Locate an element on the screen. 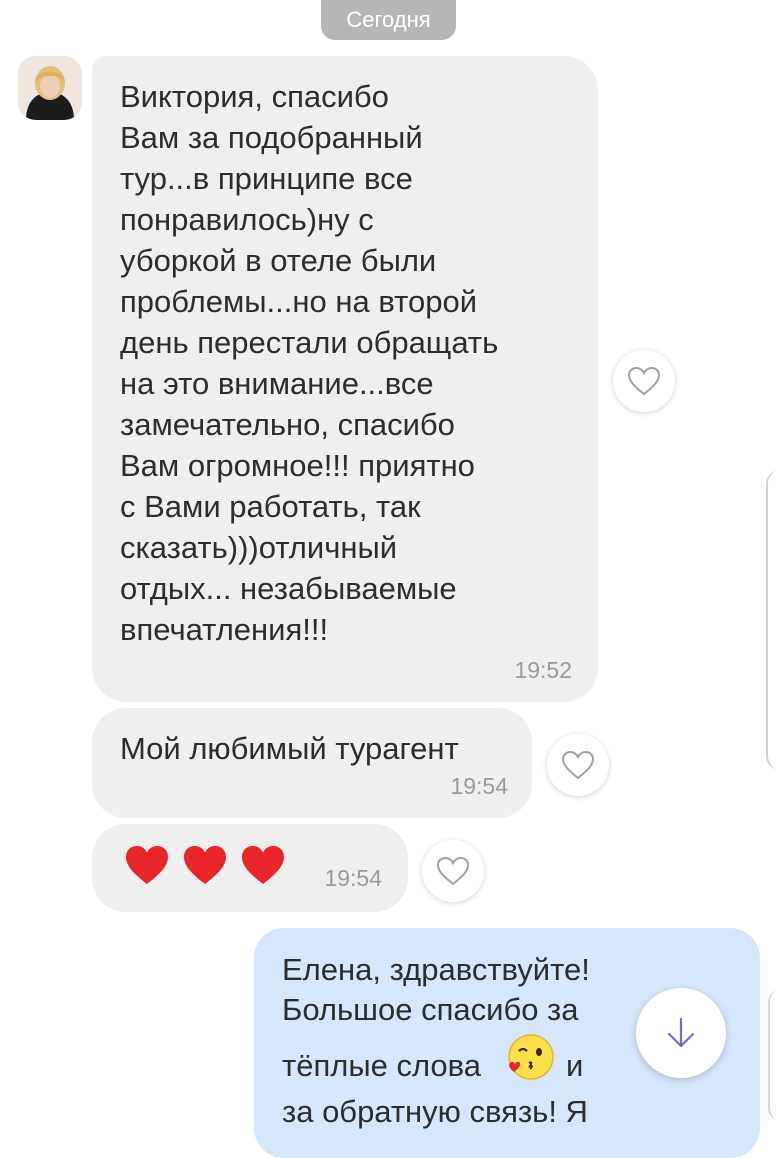 Image resolution: width=778 pixels, height=1158 pixels. incoming-message: Мой любимый турагент 19:54 is located at coordinates (312, 763).